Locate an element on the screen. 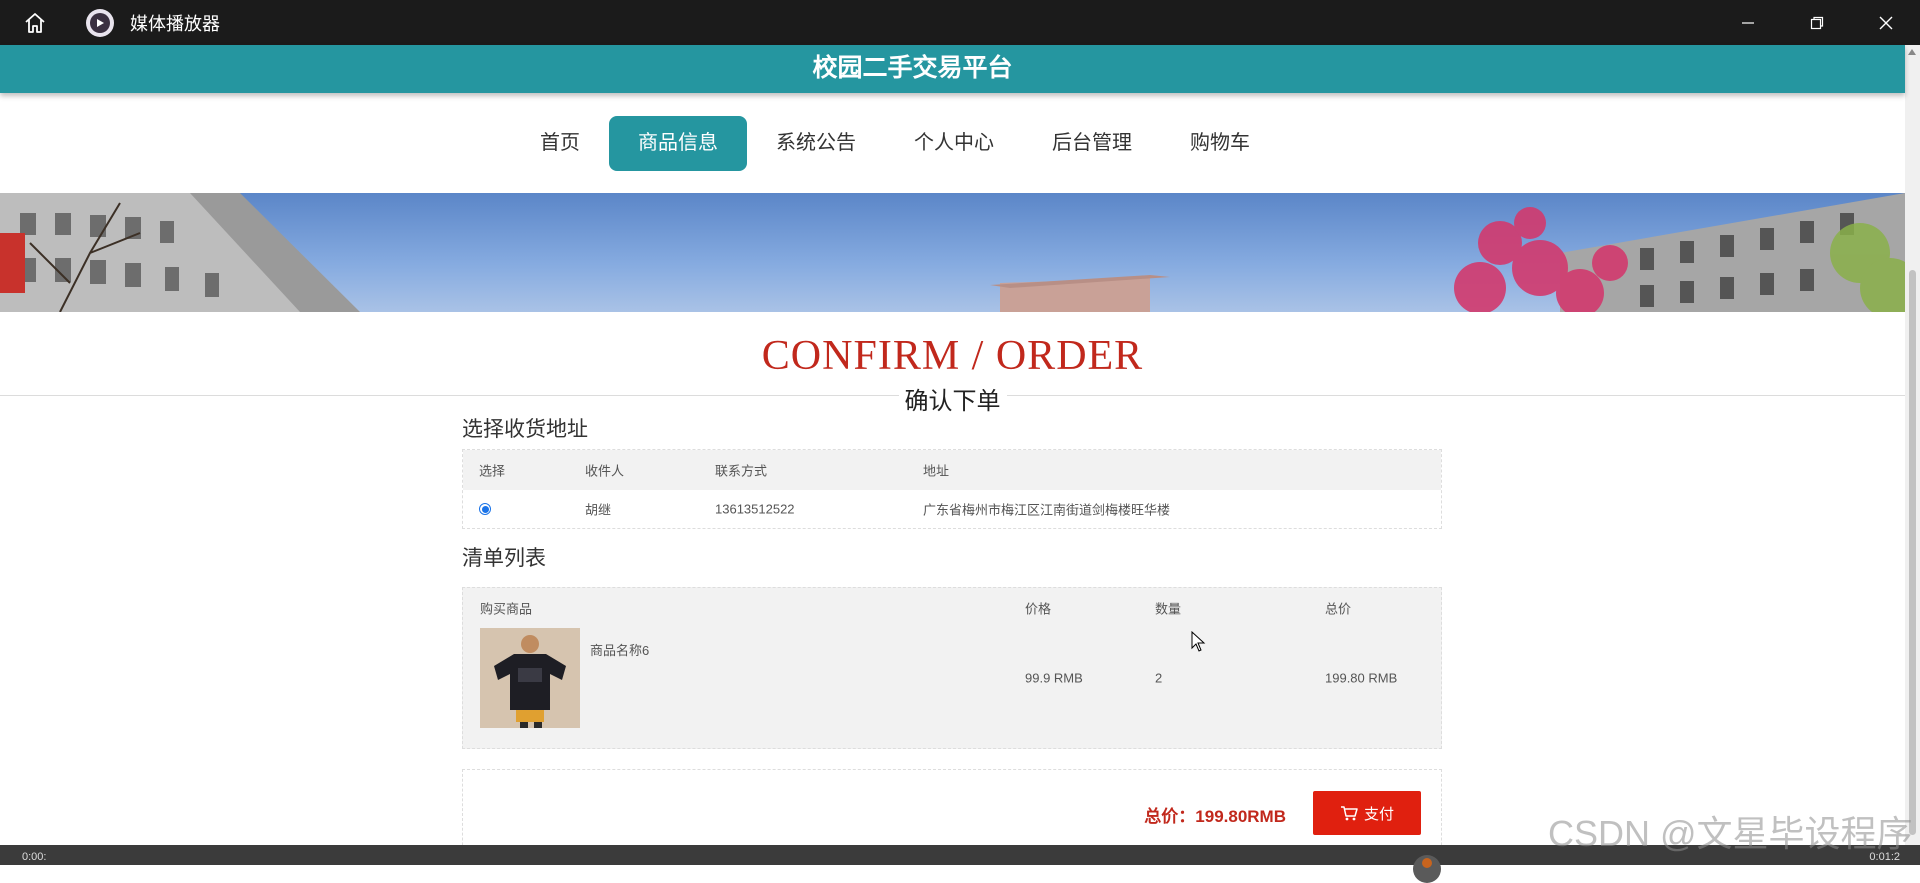  close-button is located at coordinates (1885, 22).